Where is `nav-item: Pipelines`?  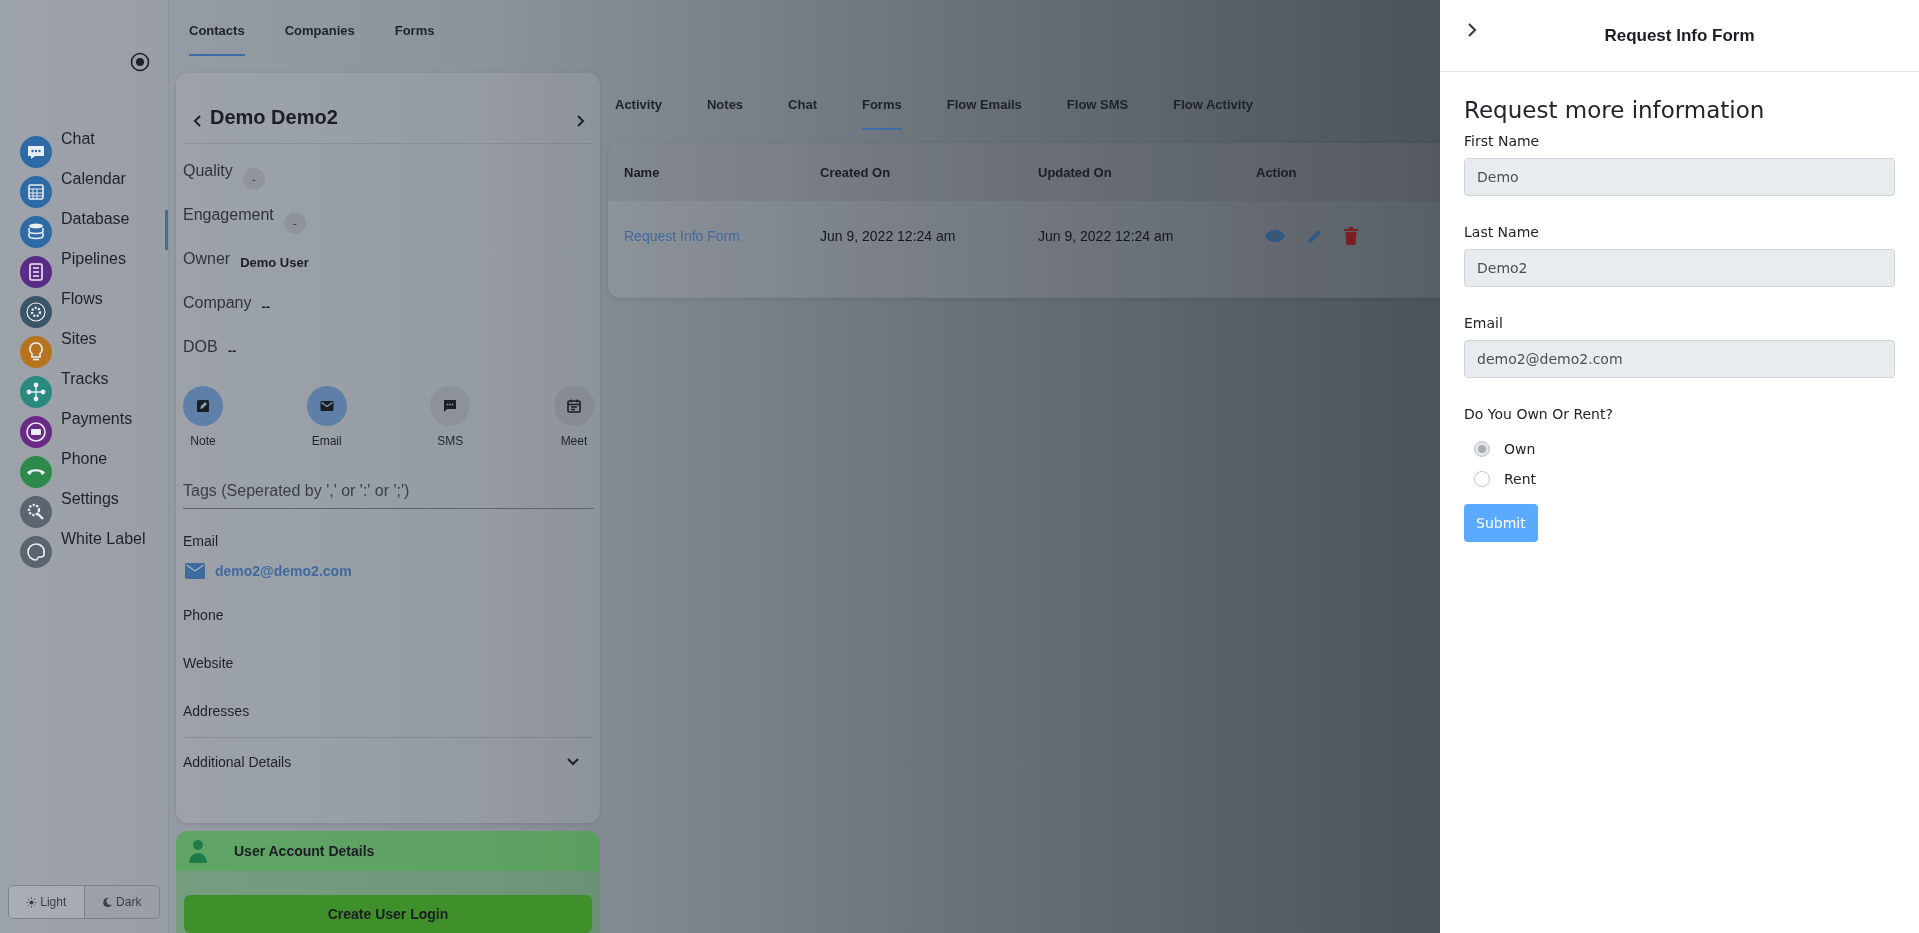 nav-item: Pipelines is located at coordinates (84, 270).